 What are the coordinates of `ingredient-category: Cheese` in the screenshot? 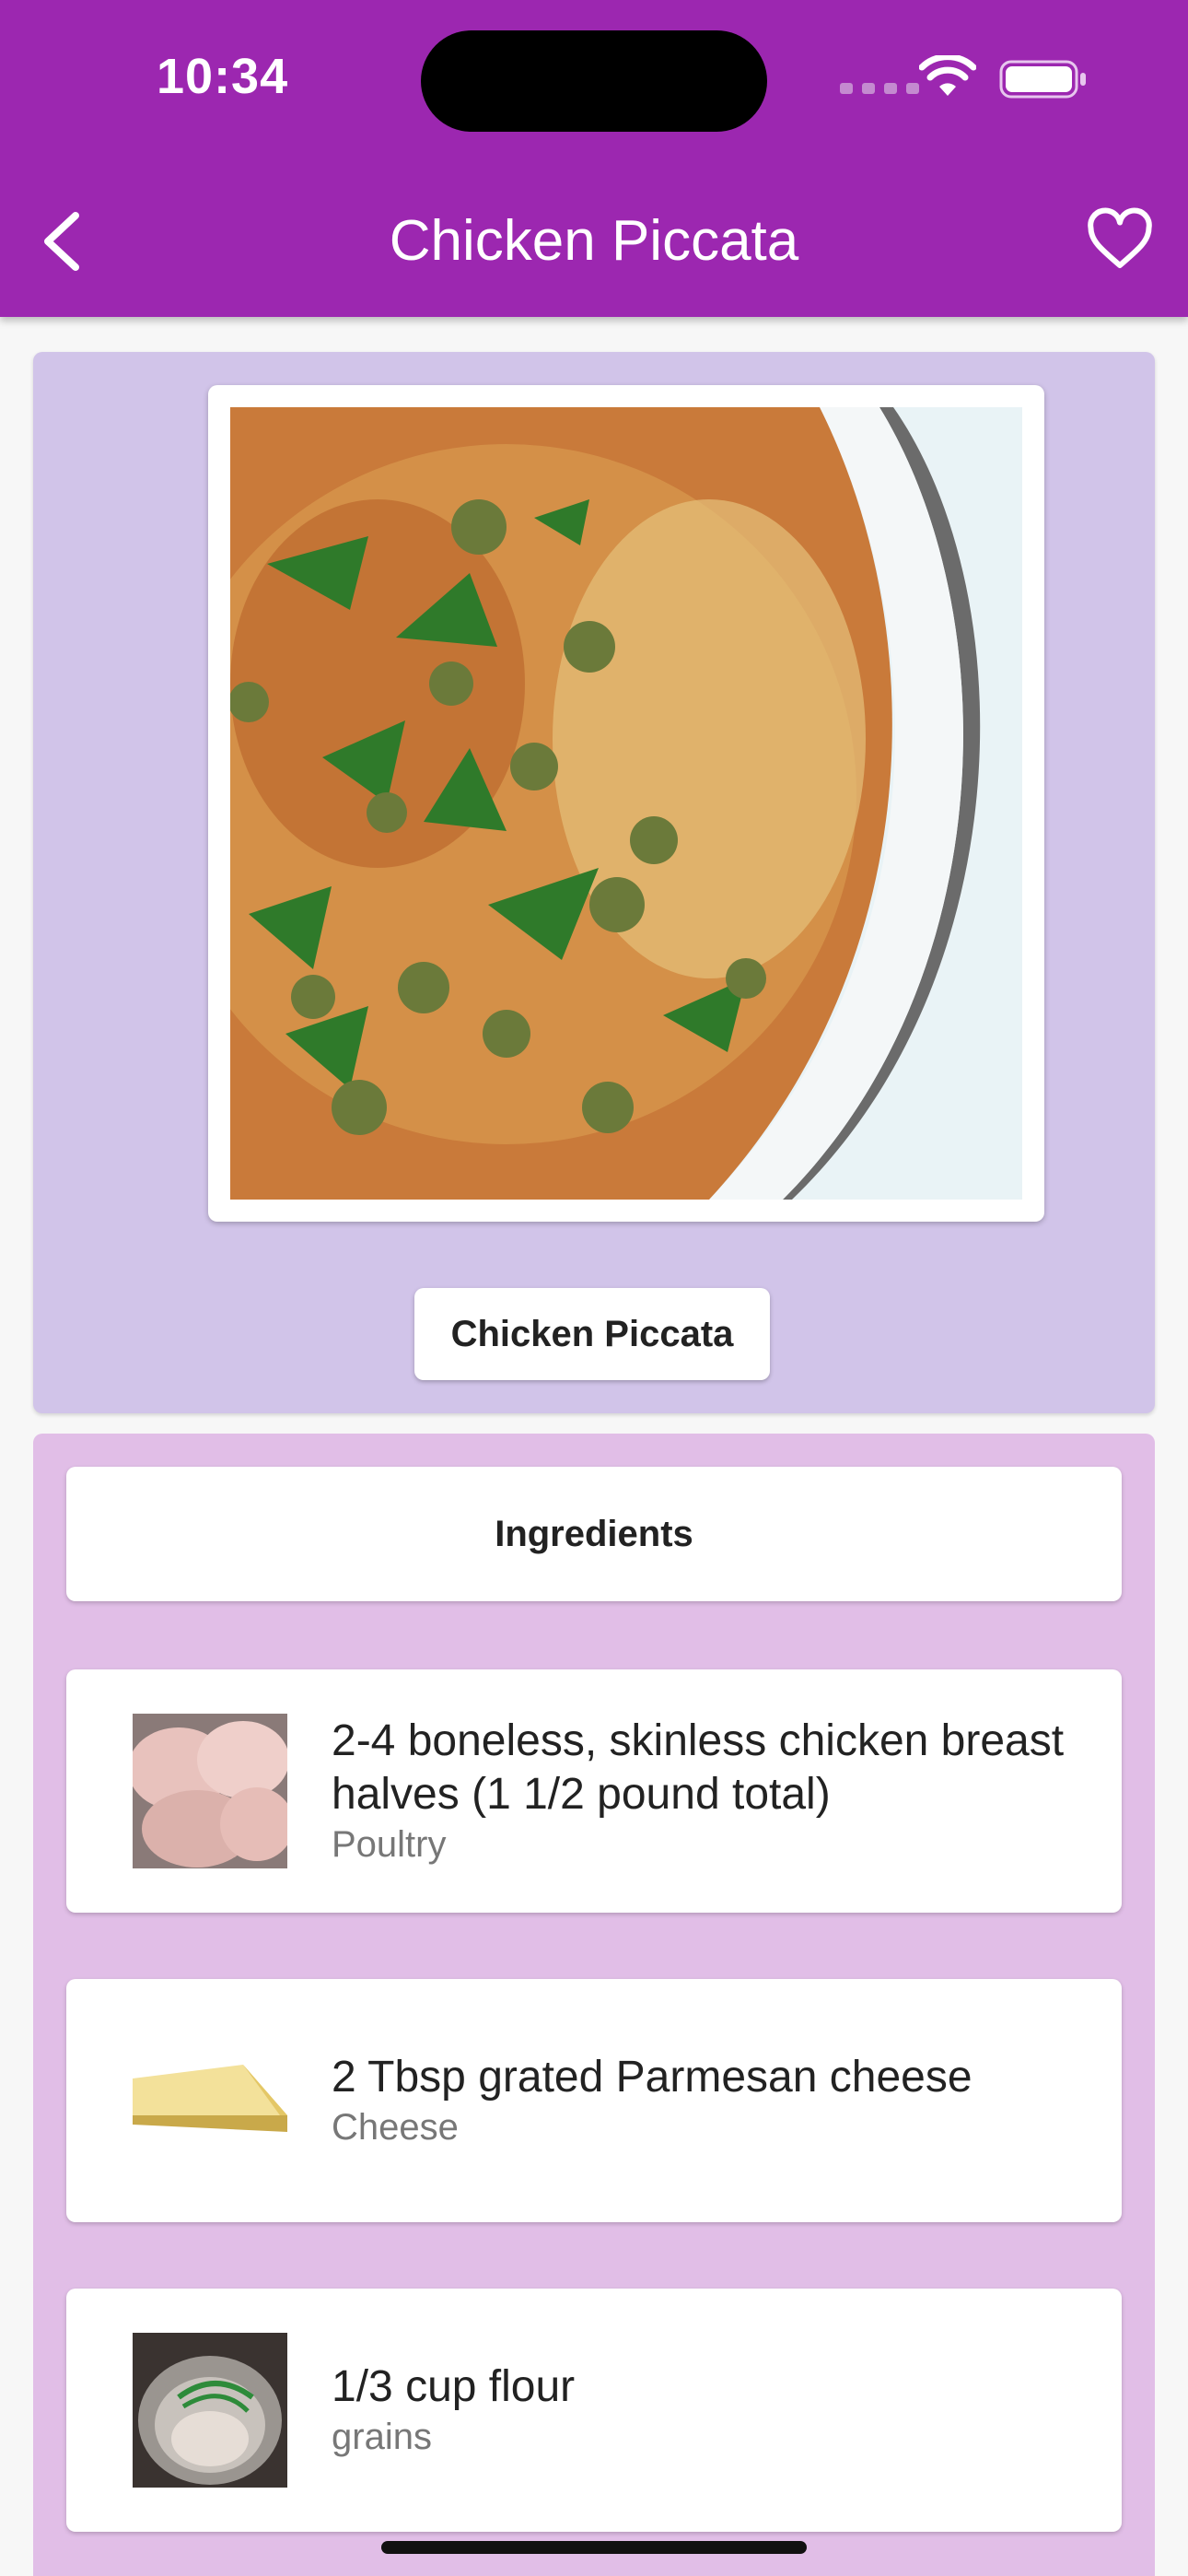 It's located at (395, 2127).